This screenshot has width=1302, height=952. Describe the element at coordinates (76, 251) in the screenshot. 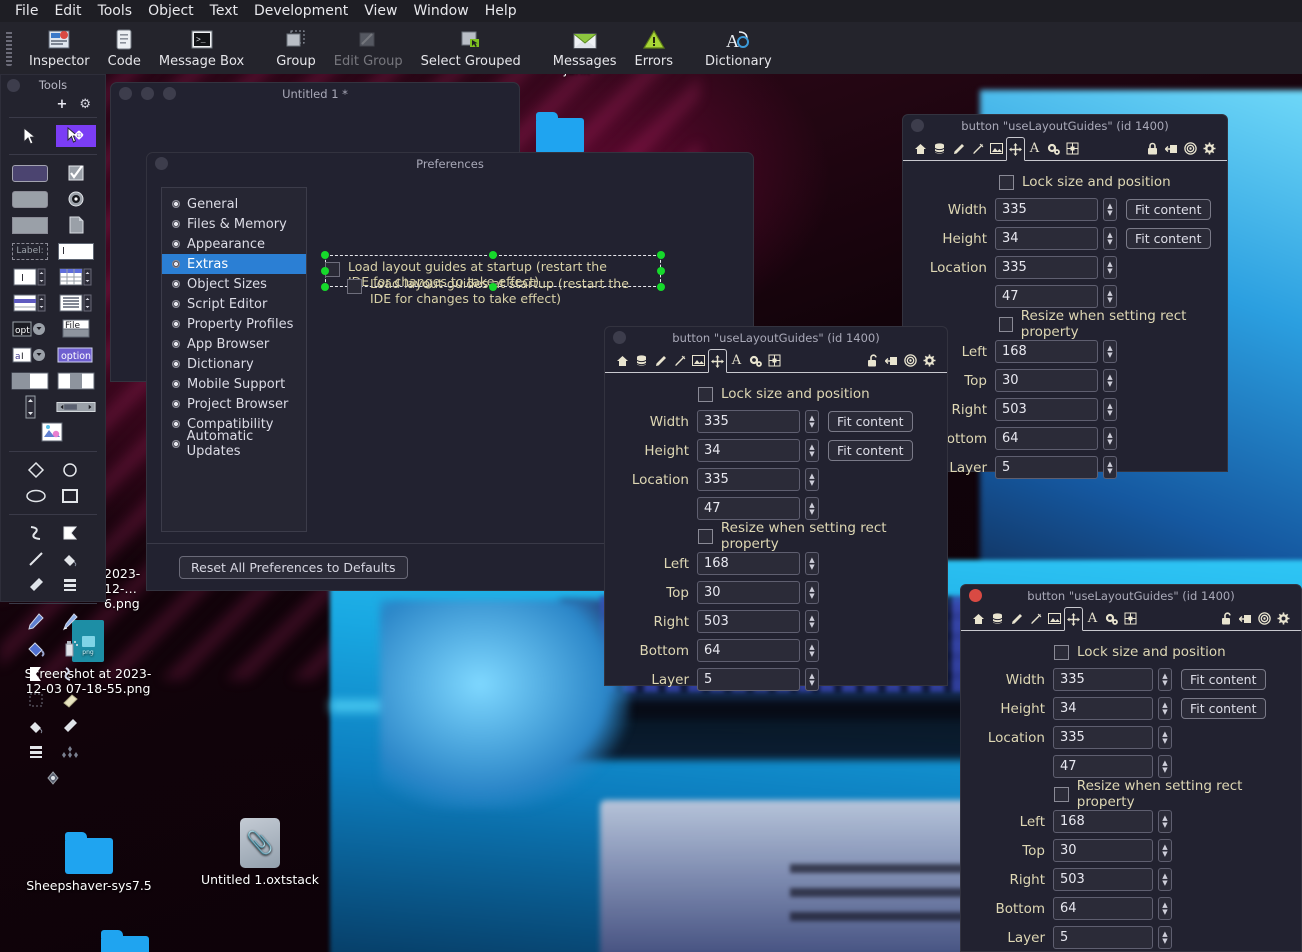

I see `tool-field: I` at that location.